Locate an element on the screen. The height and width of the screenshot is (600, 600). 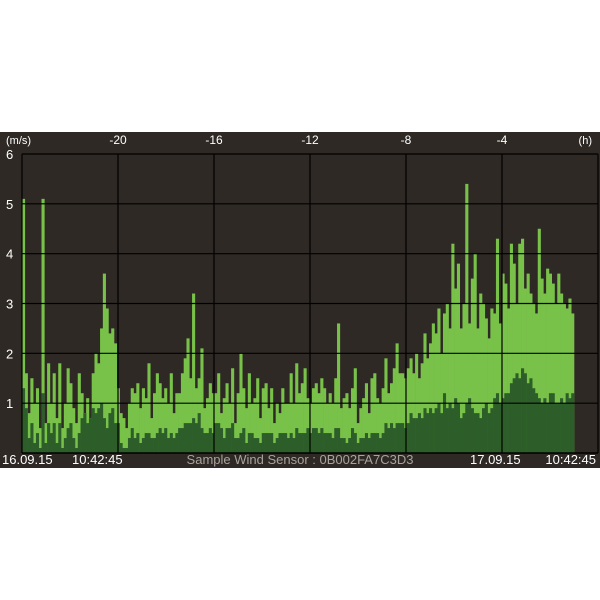
x-tick-label: -12 is located at coordinates (310, 140).